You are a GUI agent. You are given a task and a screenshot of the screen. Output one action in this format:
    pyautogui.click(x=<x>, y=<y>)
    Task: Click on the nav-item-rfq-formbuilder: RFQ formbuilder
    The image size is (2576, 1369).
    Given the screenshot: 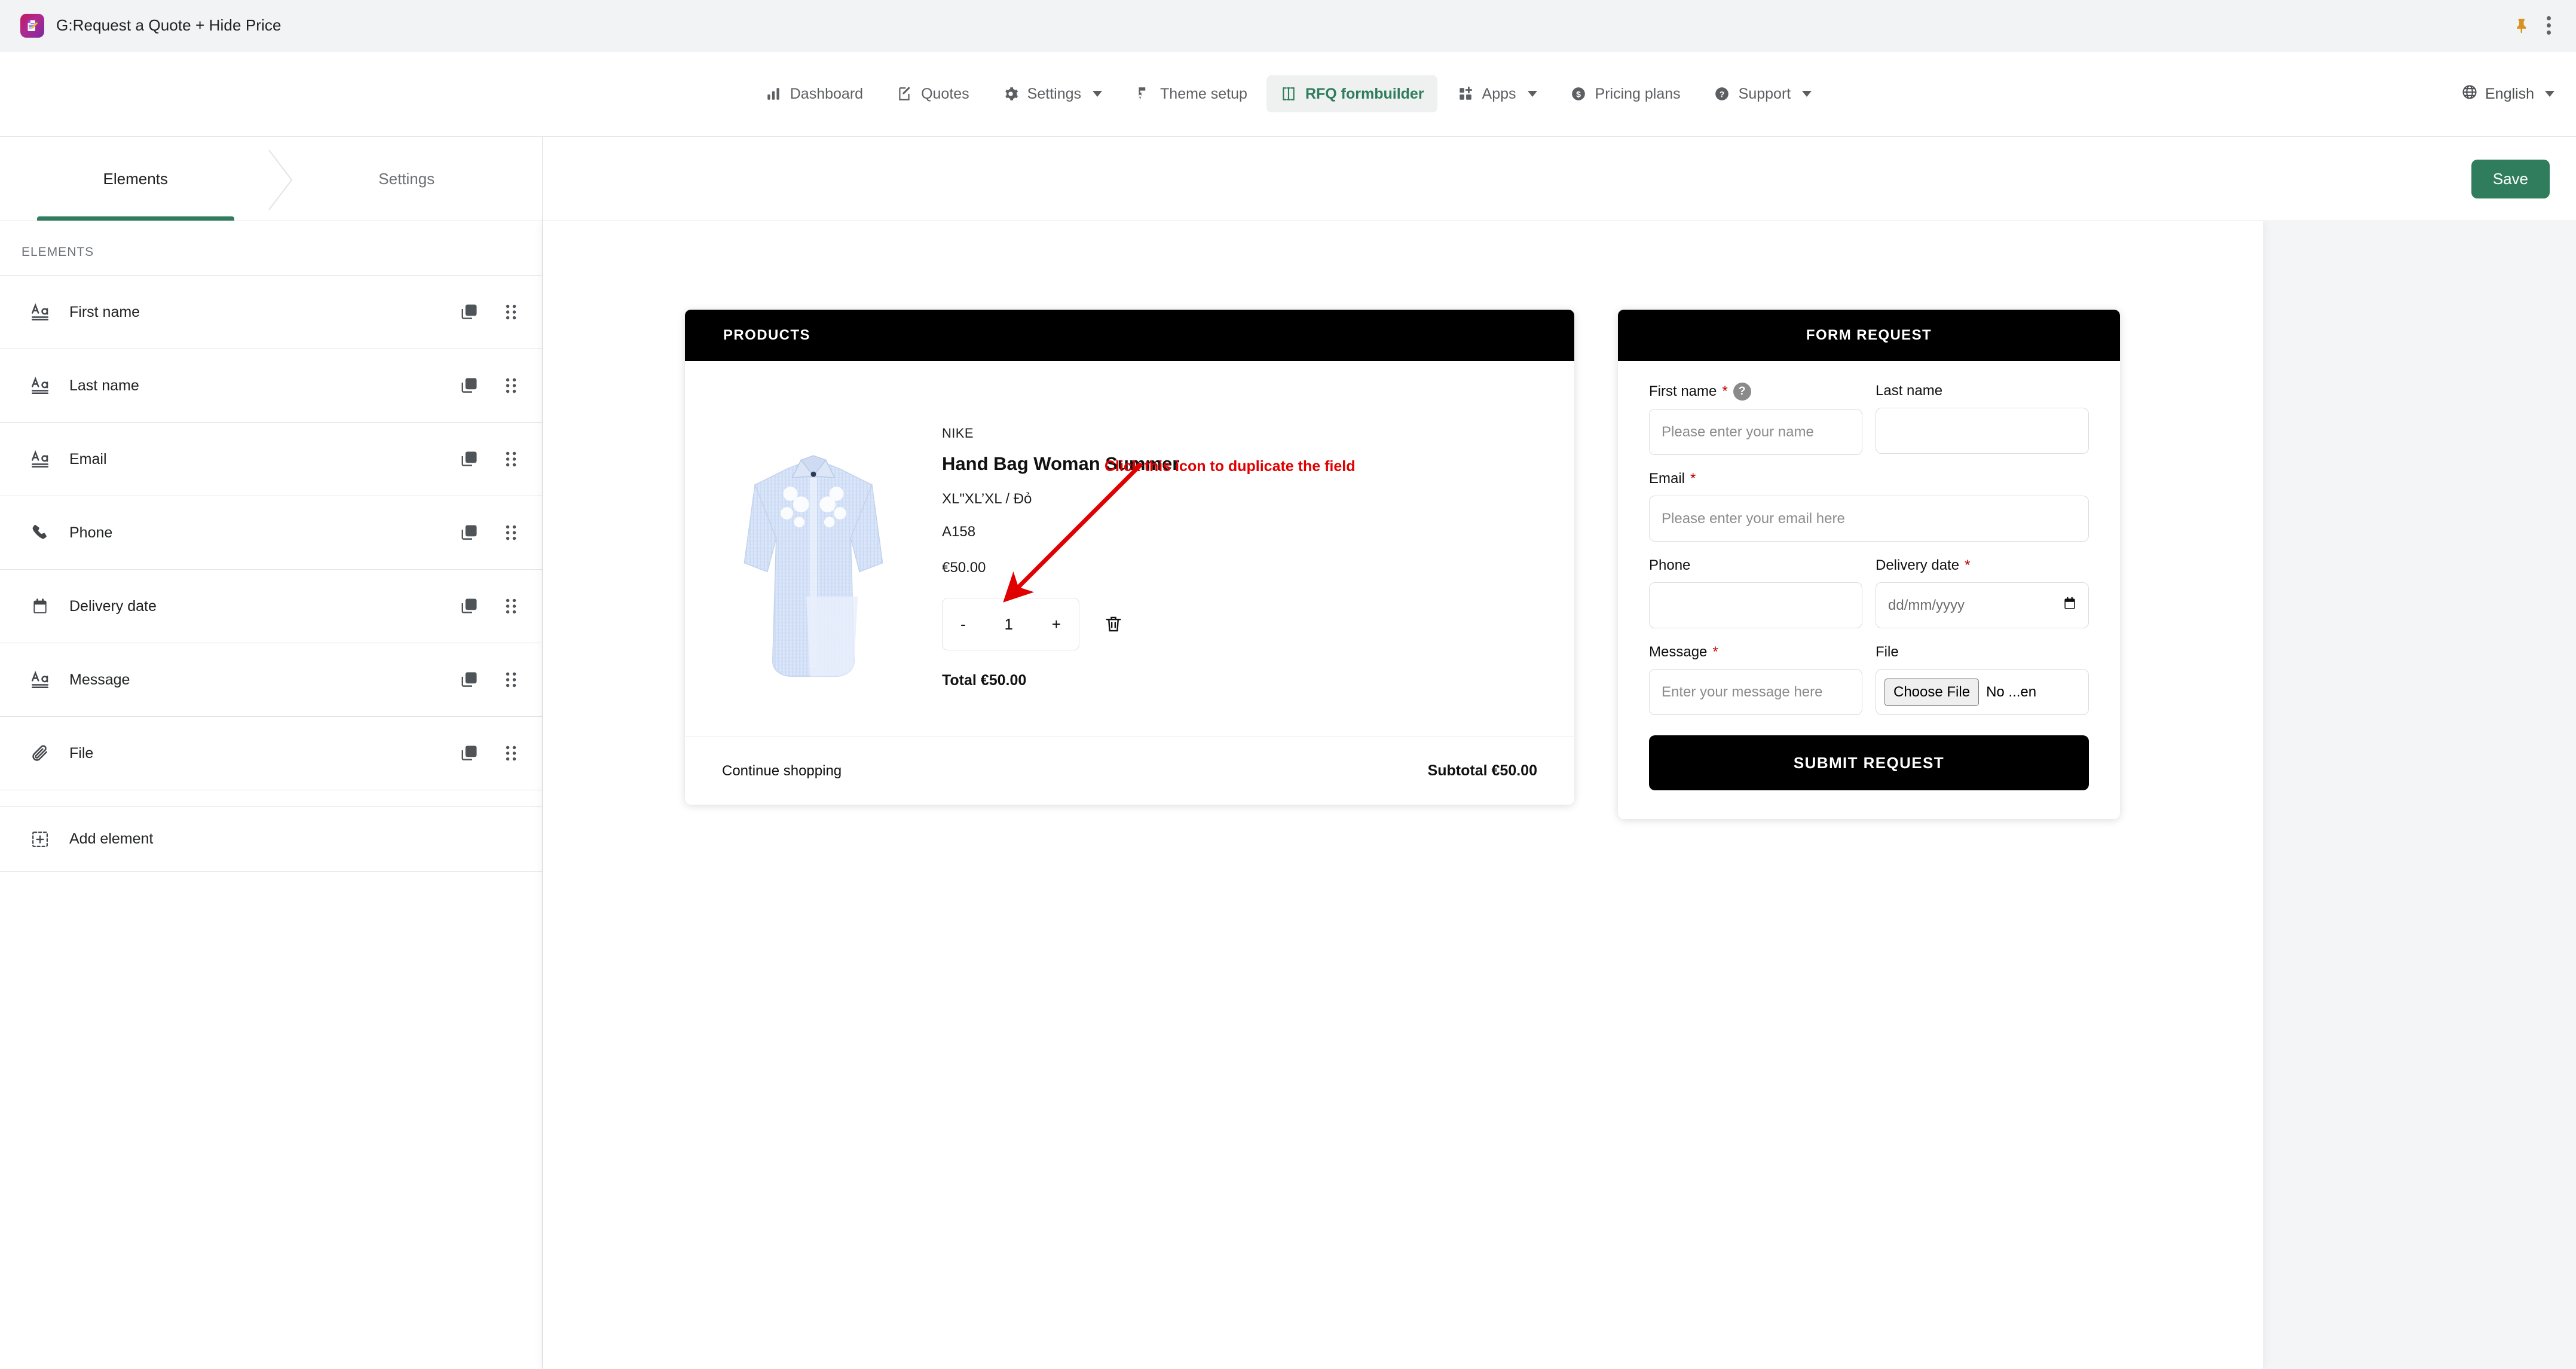 What is the action you would take?
    pyautogui.click(x=1351, y=94)
    